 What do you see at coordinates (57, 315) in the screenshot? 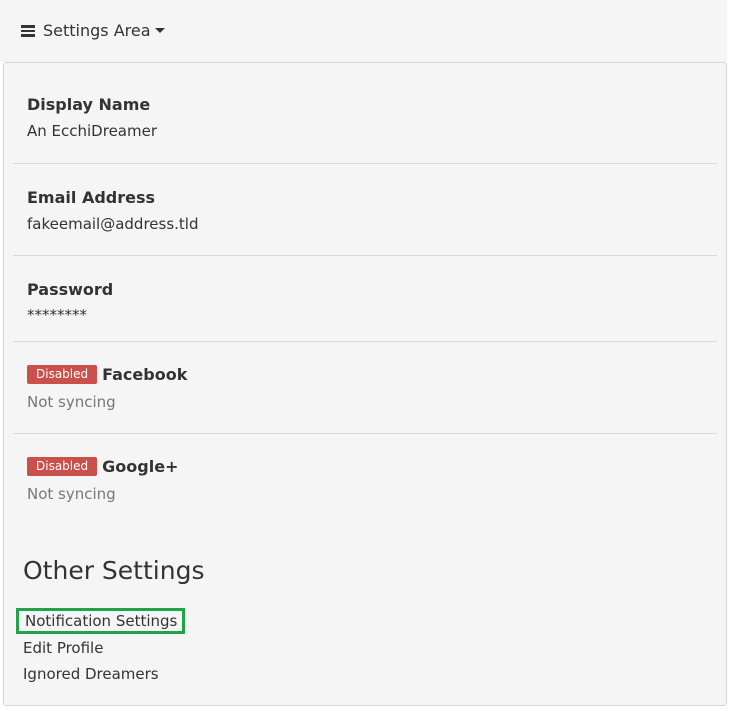
I see `password-value: ********` at bounding box center [57, 315].